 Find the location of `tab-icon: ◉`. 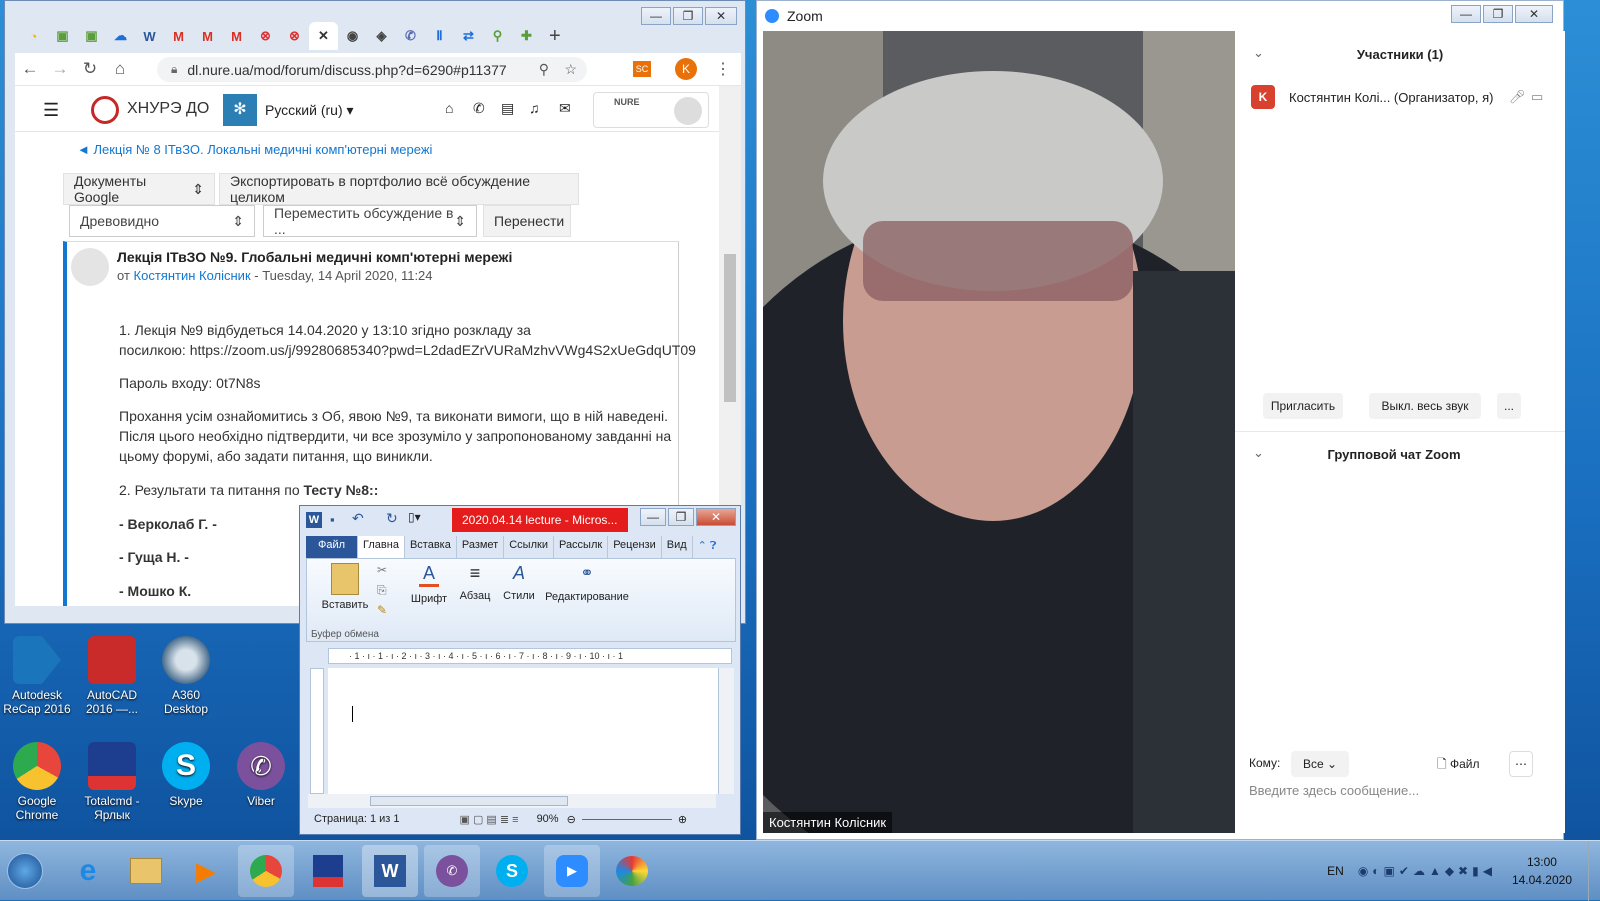

tab-icon: ◉ is located at coordinates (352, 36).